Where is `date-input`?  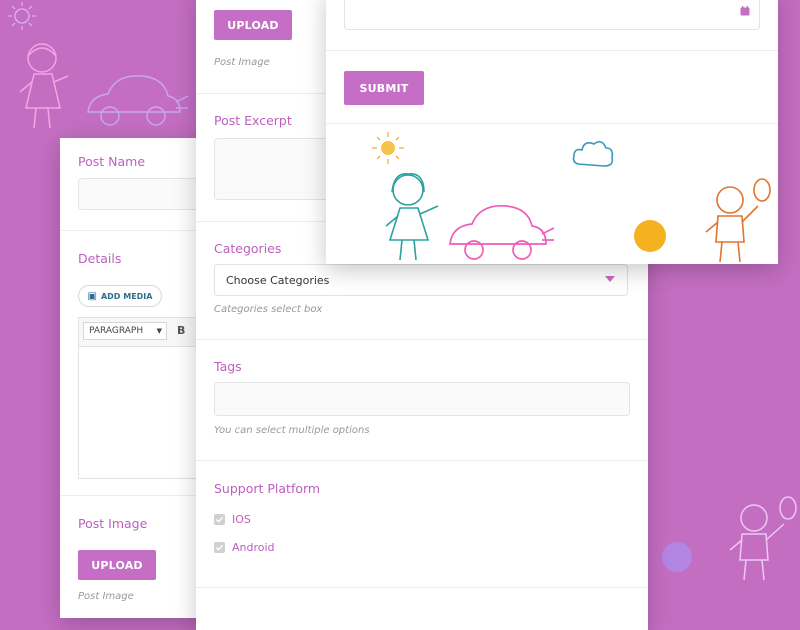
date-input is located at coordinates (552, 15).